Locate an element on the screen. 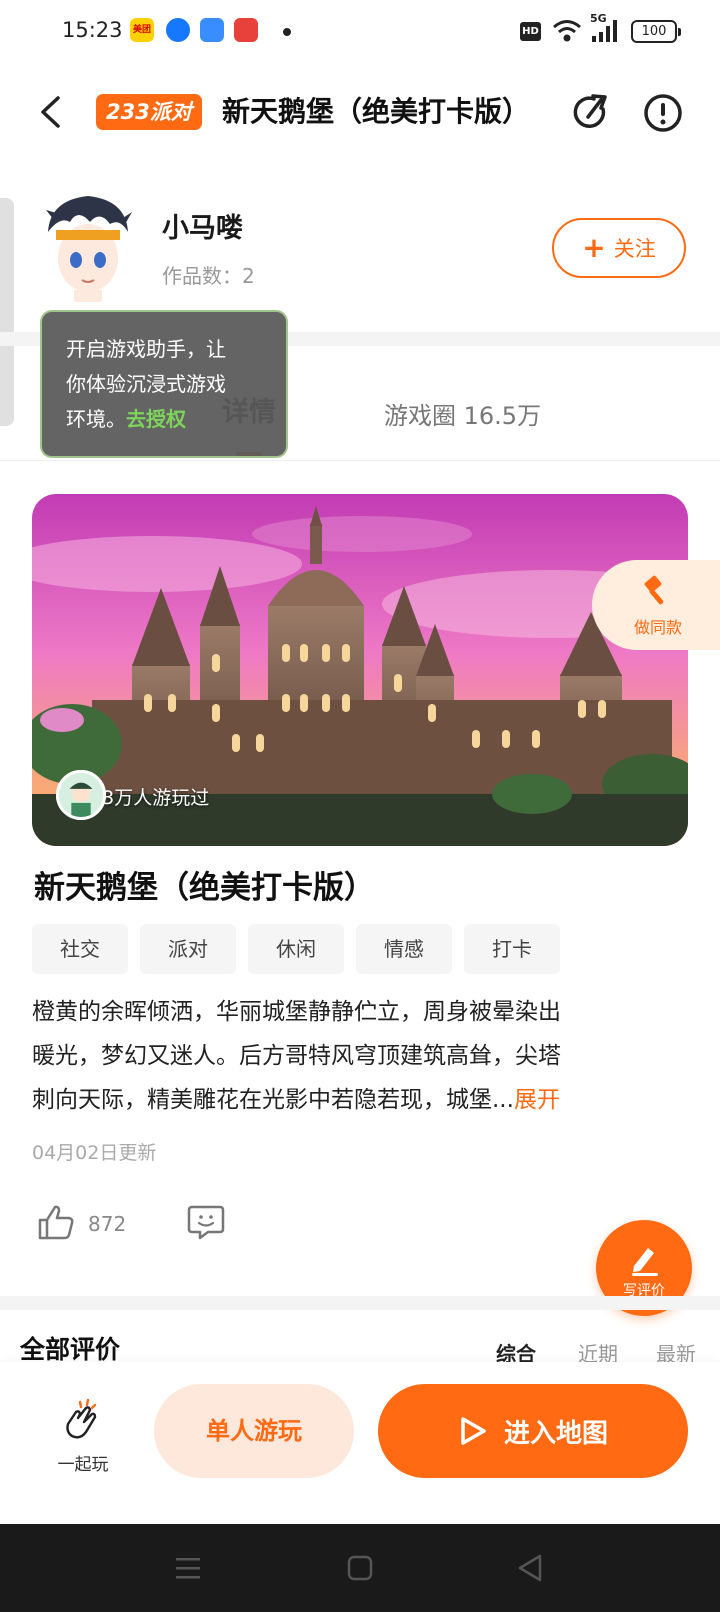 The width and height of the screenshot is (720, 1612). like-count: 872 is located at coordinates (107, 1224).